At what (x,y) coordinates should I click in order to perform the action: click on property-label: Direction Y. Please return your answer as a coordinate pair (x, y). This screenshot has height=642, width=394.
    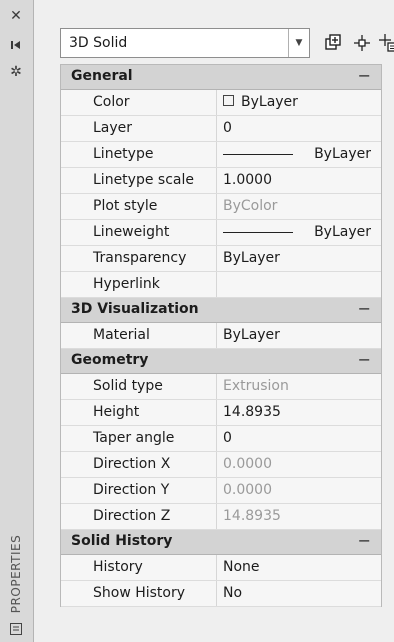
    Looking at the image, I should click on (139, 490).